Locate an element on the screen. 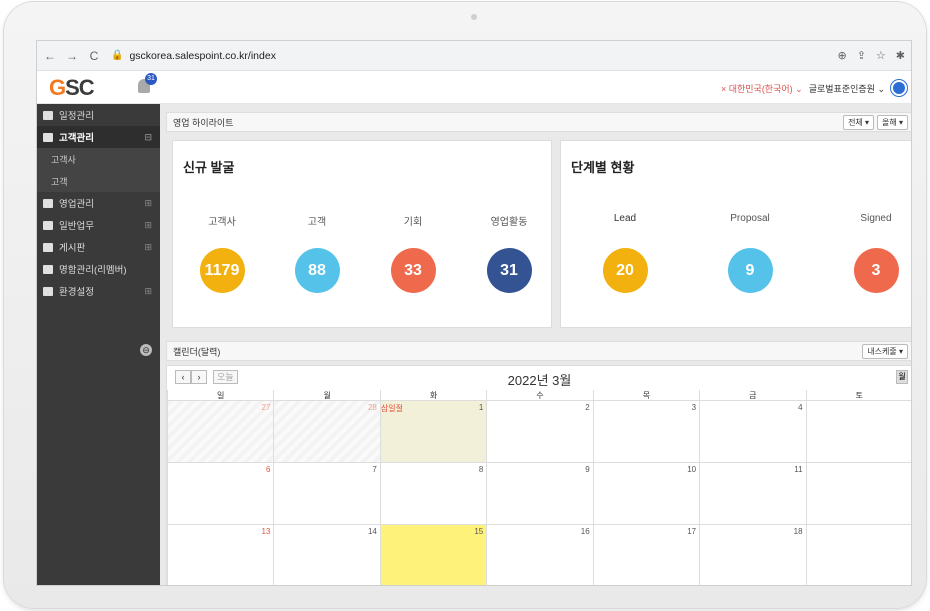 This screenshot has height=611, width=930. calendar-title: 2022년 3월 is located at coordinates (539, 380).